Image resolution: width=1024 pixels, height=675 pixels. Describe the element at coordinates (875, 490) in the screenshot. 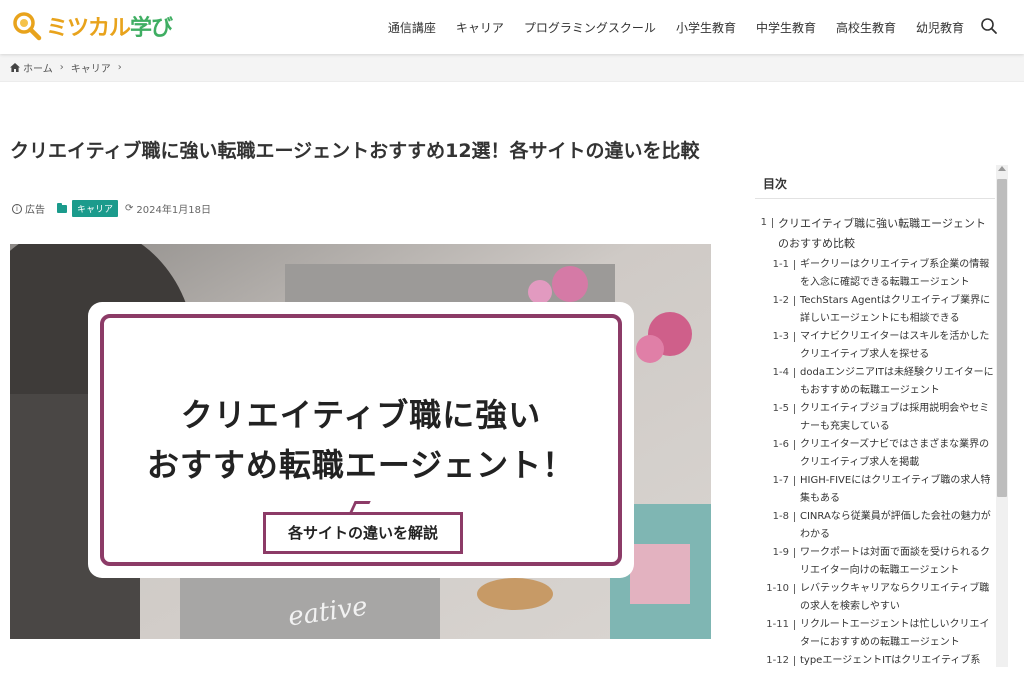

I see `toc-item: 1-7 HIGH-FIVEにはクリエイティブ職の求人特集もある` at that location.